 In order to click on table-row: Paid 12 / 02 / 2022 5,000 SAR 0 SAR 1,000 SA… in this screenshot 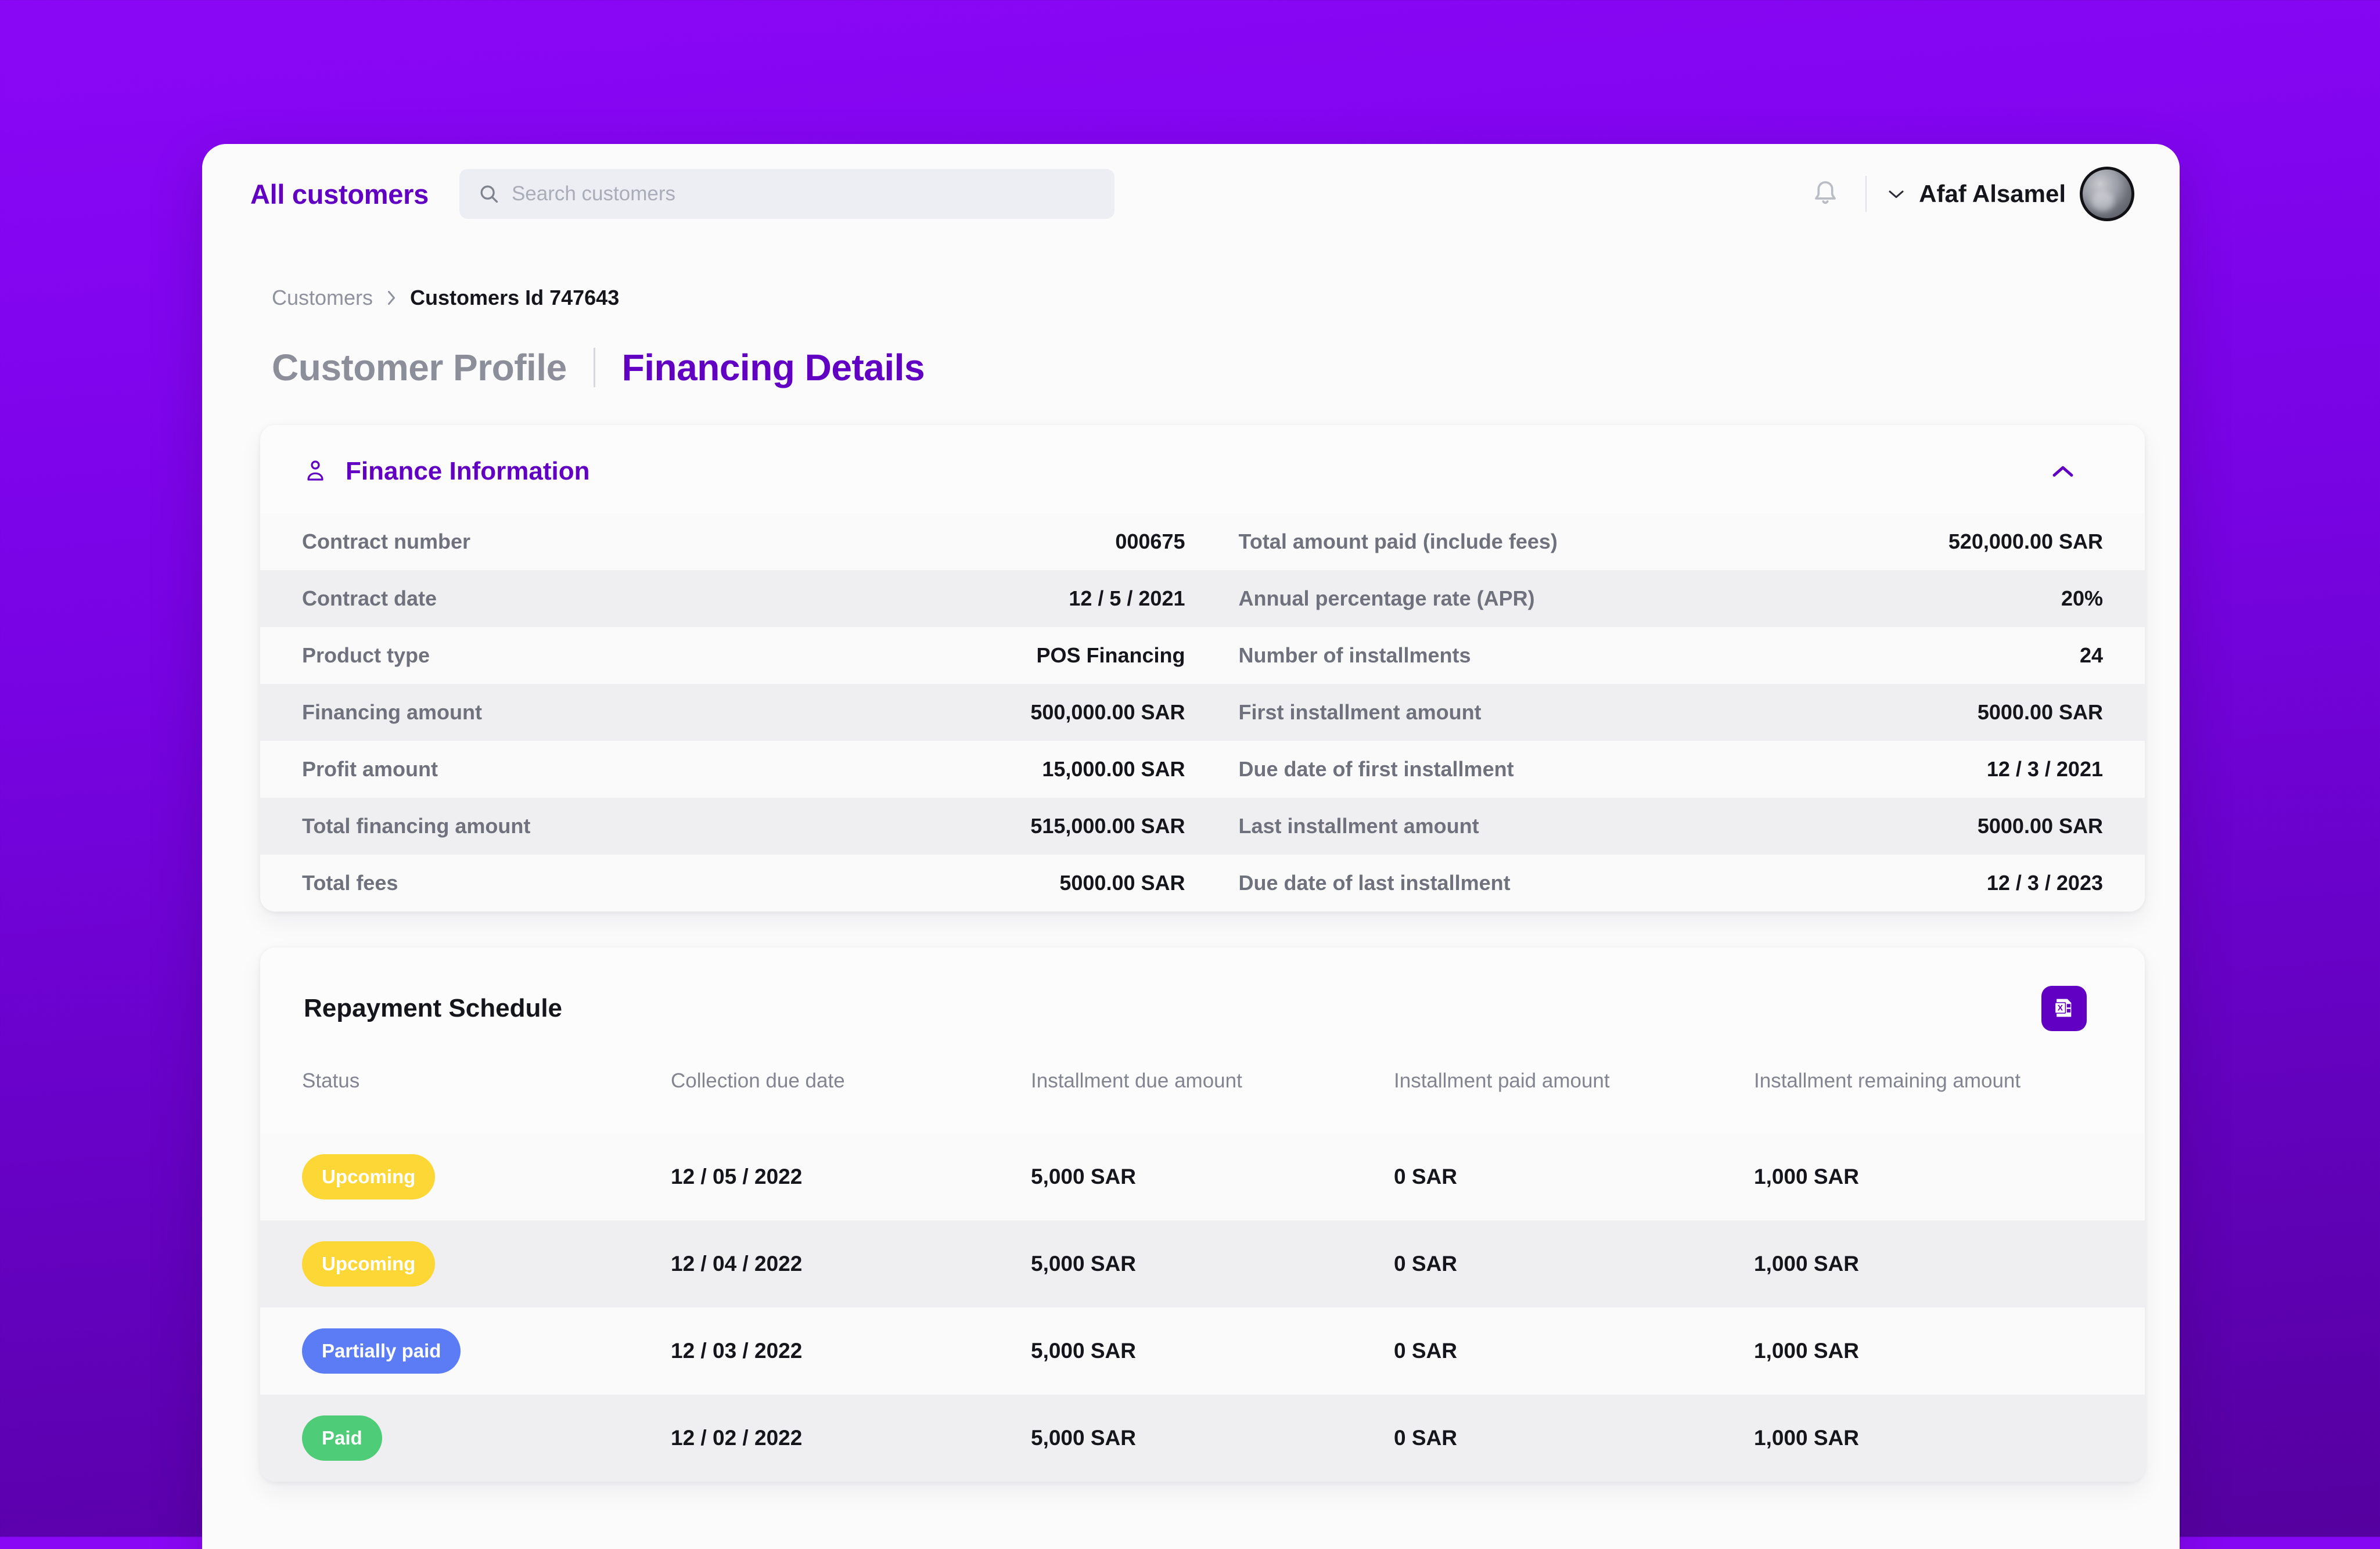, I will do `click(1202, 1438)`.